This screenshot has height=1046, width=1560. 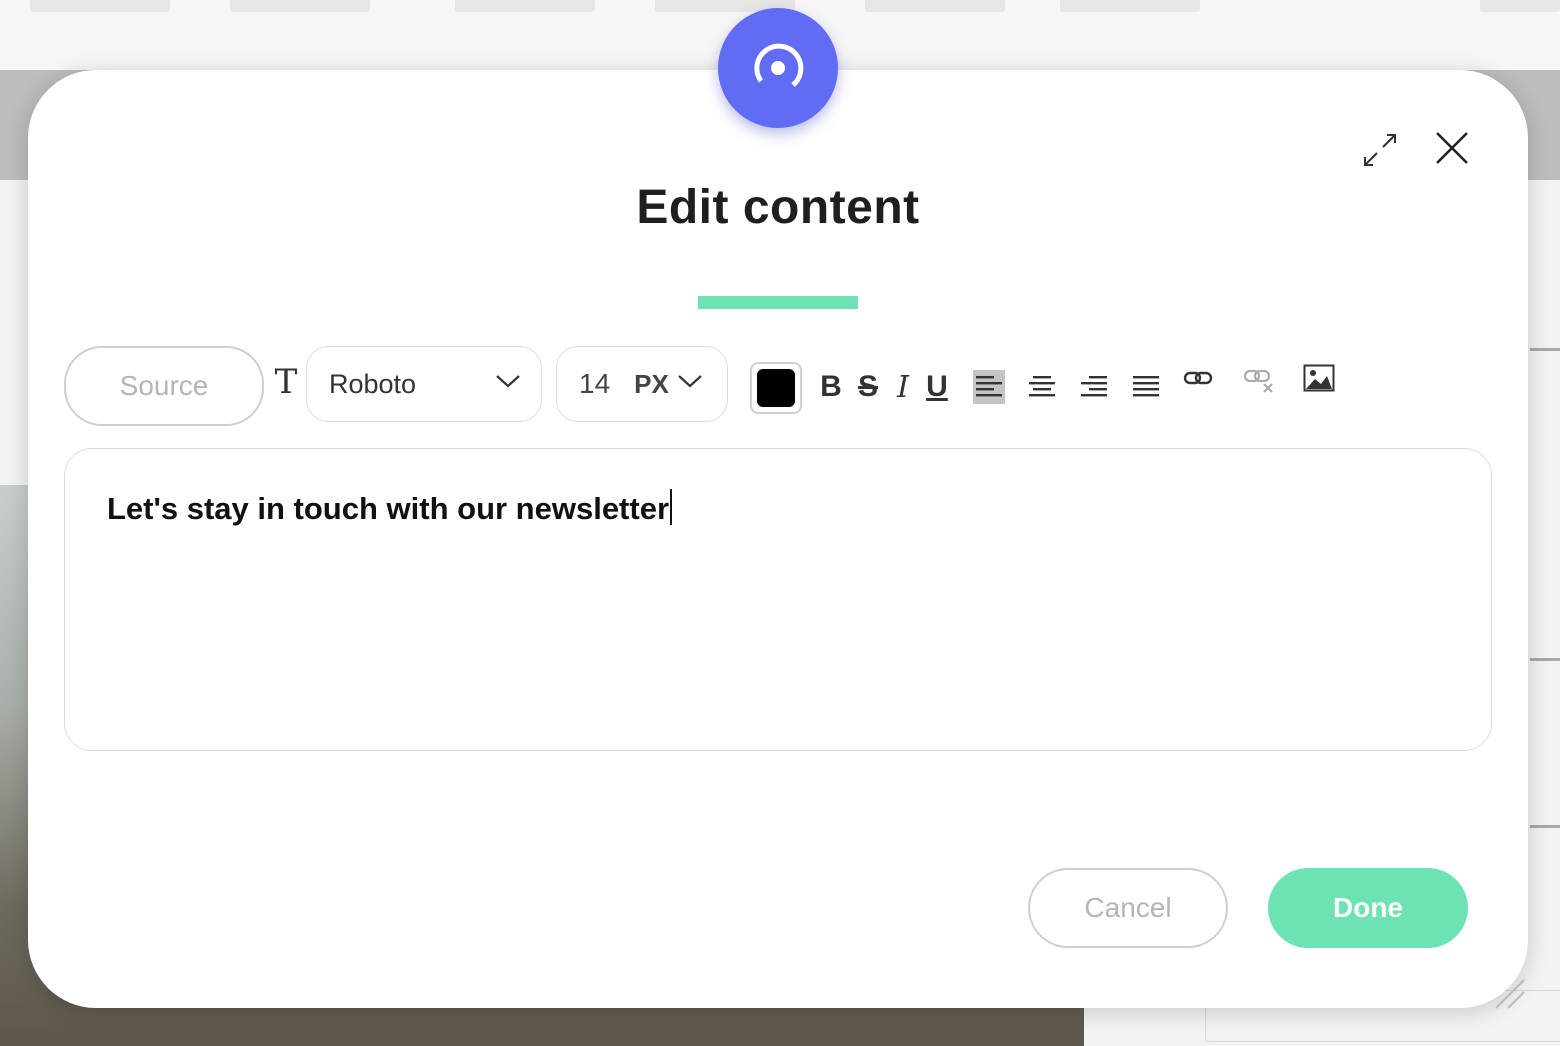 What do you see at coordinates (373, 383) in the screenshot?
I see `font-family-value: Roboto` at bounding box center [373, 383].